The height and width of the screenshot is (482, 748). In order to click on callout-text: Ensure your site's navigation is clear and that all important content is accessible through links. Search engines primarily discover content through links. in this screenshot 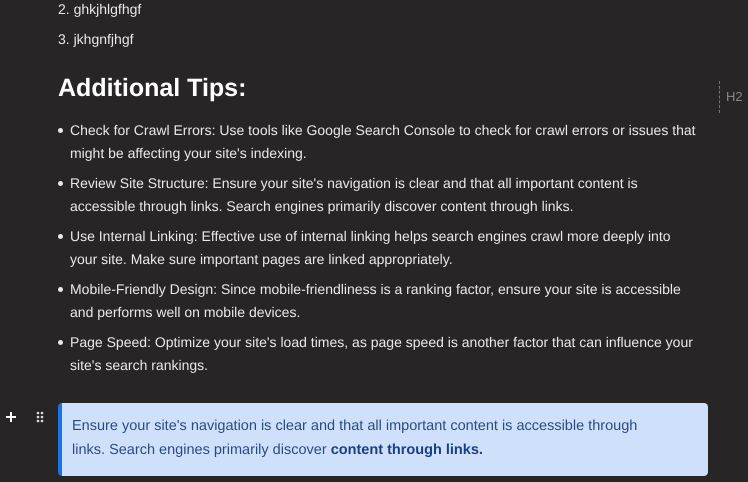, I will do `click(355, 438)`.